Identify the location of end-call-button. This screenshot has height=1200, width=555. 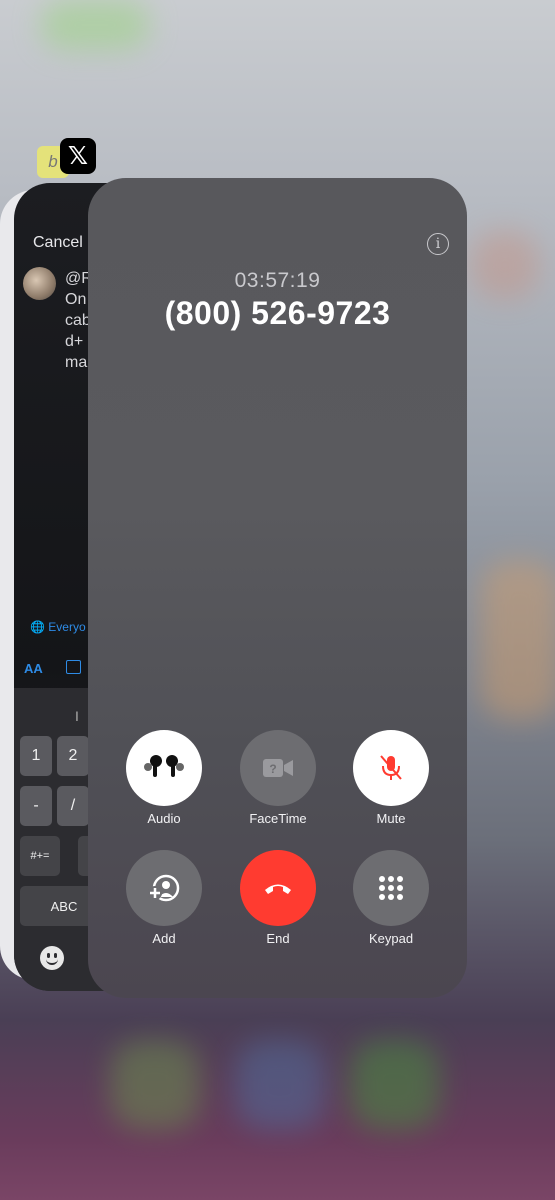
(278, 888).